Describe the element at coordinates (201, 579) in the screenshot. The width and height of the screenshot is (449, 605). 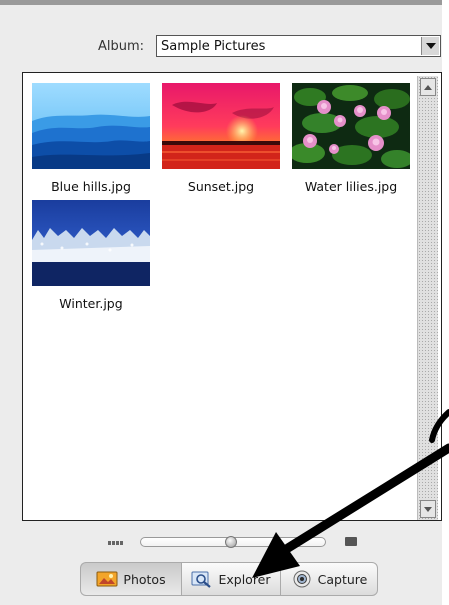
I see `explorer-icon` at that location.